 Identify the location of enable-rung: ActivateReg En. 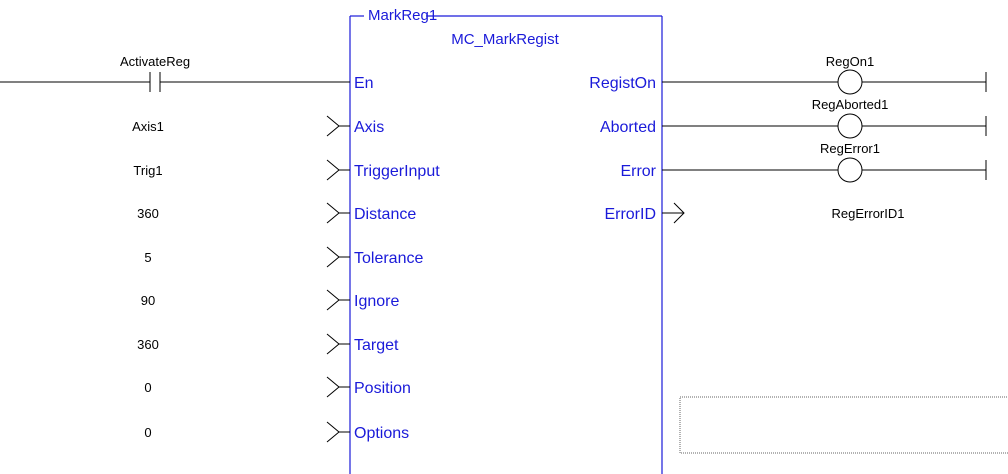
(187, 73).